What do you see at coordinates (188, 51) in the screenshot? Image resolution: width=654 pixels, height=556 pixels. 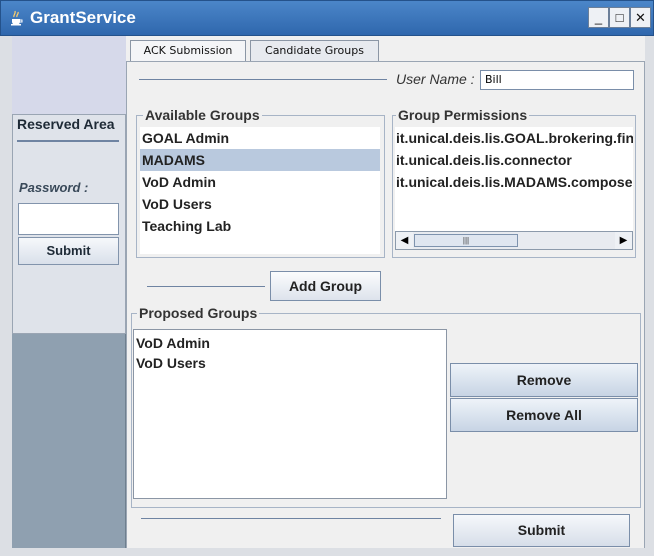 I see `tab-ack-submission: ACK Submission` at bounding box center [188, 51].